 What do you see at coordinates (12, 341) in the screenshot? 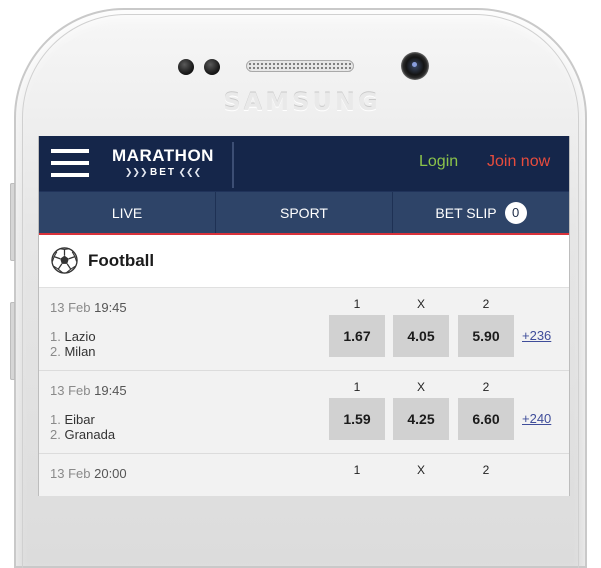
I see `phone-side-button-lower` at bounding box center [12, 341].